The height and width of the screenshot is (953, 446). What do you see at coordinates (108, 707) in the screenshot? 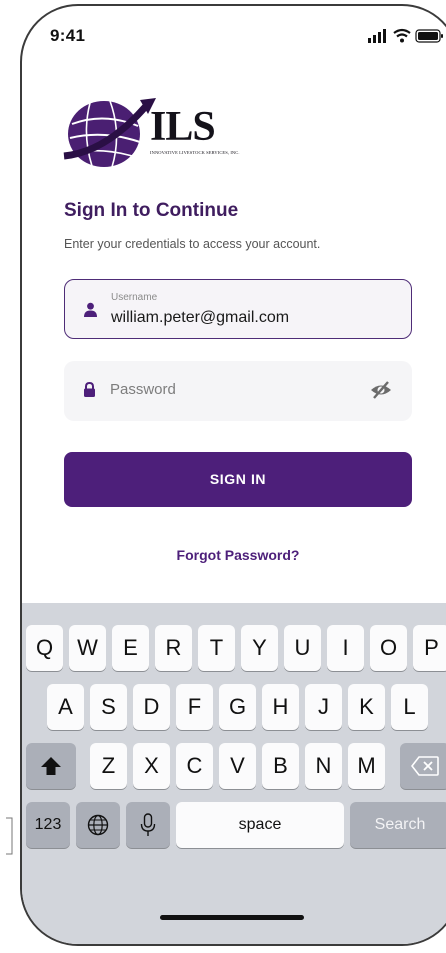
I see `key-s: S` at bounding box center [108, 707].